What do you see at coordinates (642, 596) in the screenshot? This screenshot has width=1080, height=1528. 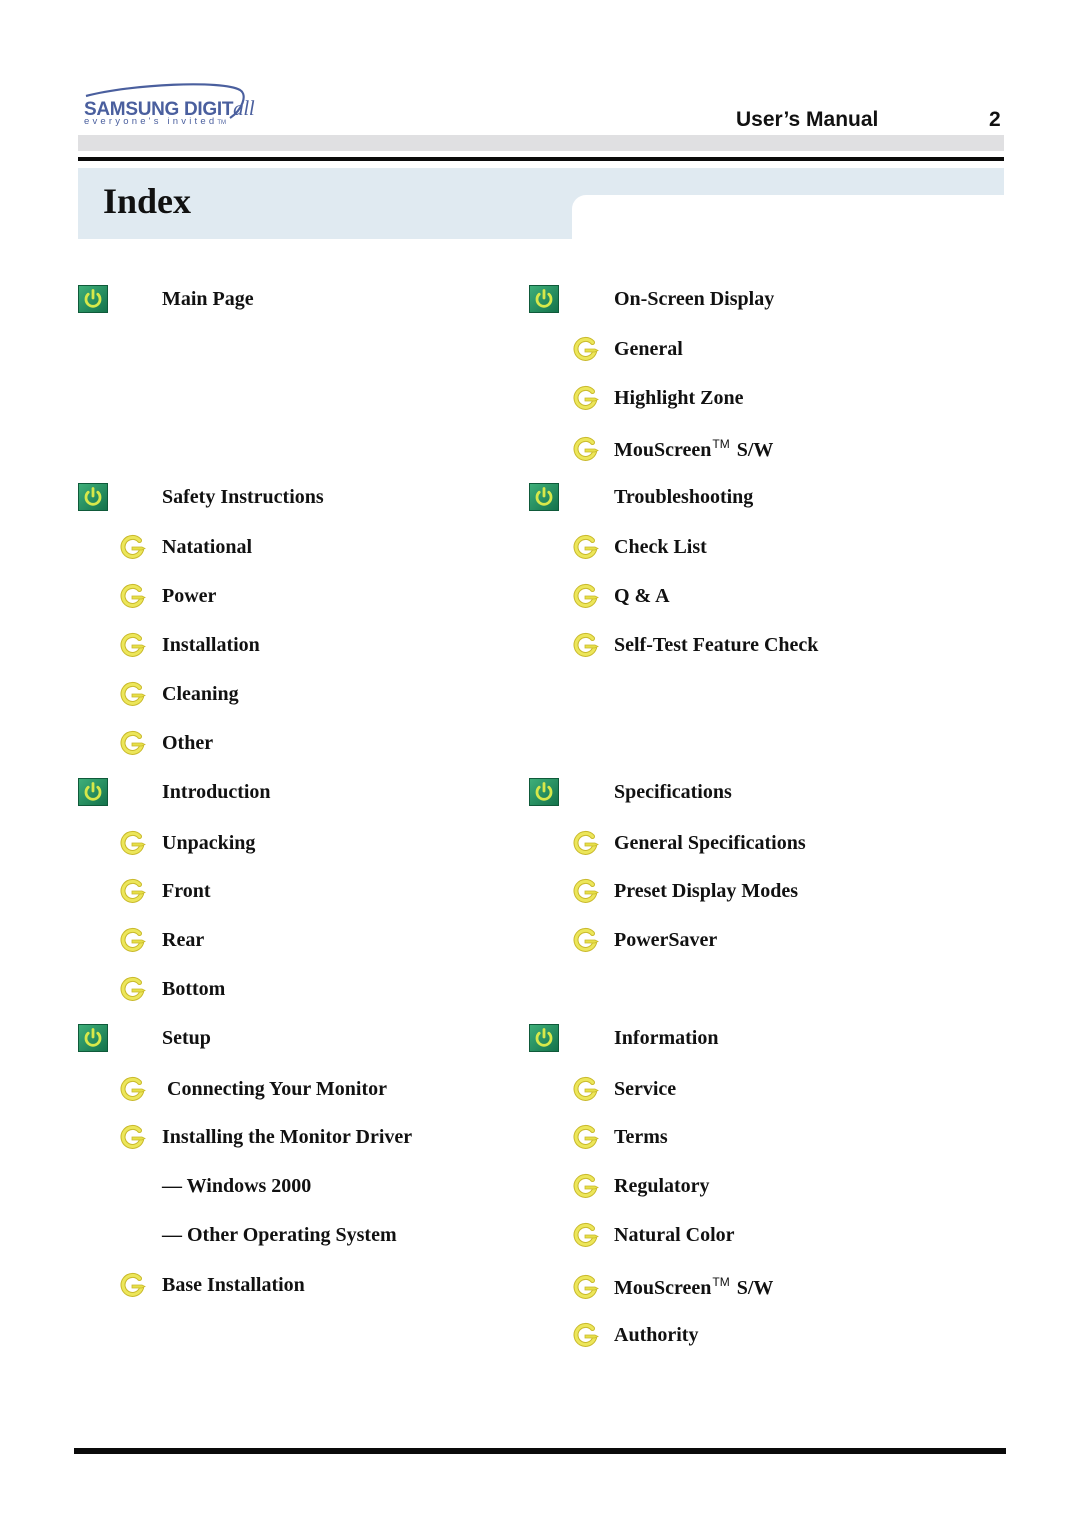 I see `entry-label: Q & A` at bounding box center [642, 596].